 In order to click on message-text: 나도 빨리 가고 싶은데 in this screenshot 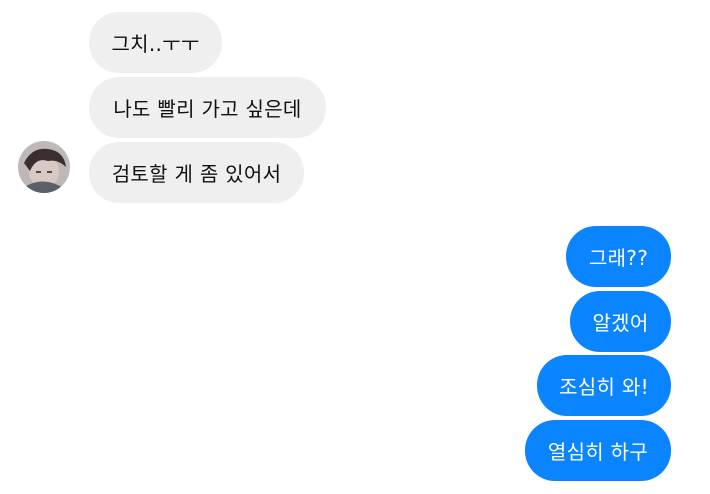, I will do `click(207, 109)`.